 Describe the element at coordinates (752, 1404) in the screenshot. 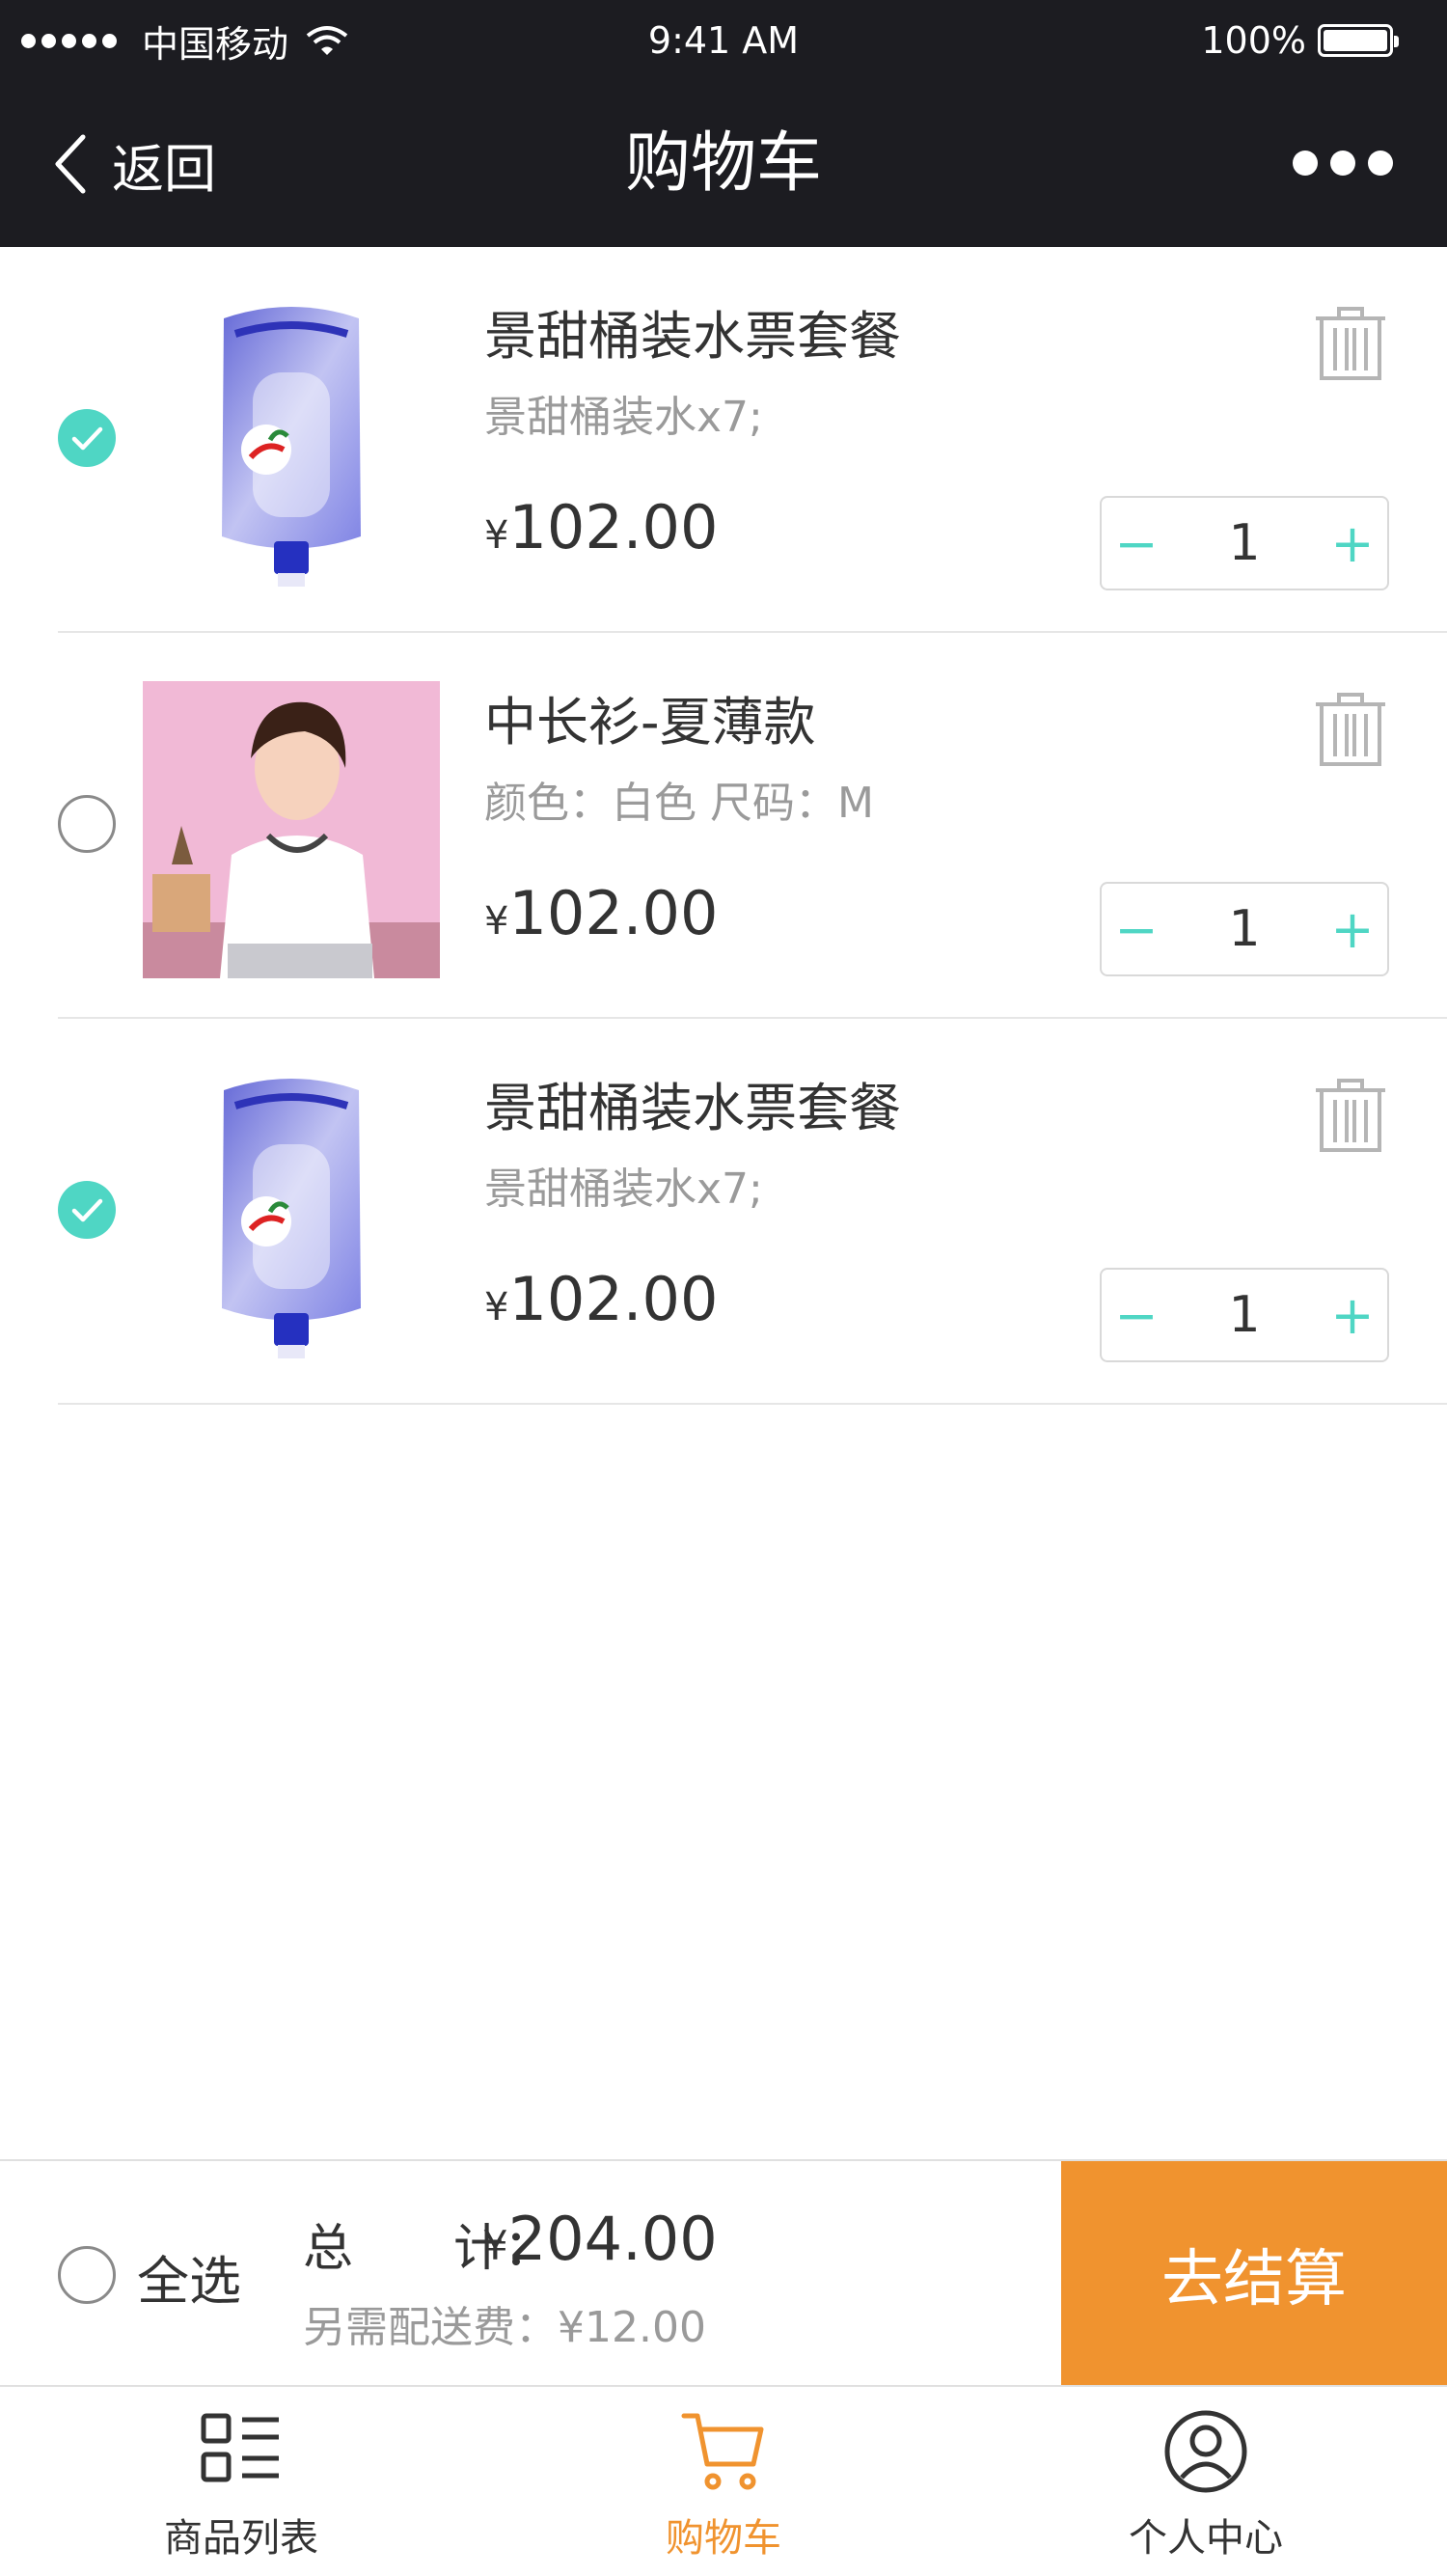

I see `divider` at that location.